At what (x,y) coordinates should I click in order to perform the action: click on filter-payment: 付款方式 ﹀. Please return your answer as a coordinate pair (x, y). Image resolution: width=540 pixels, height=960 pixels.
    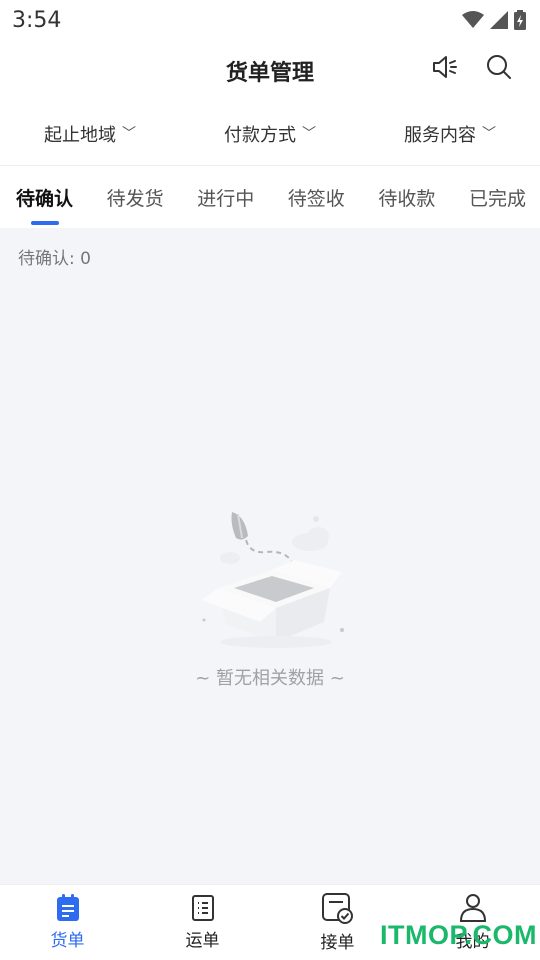
    Looking at the image, I should click on (270, 134).